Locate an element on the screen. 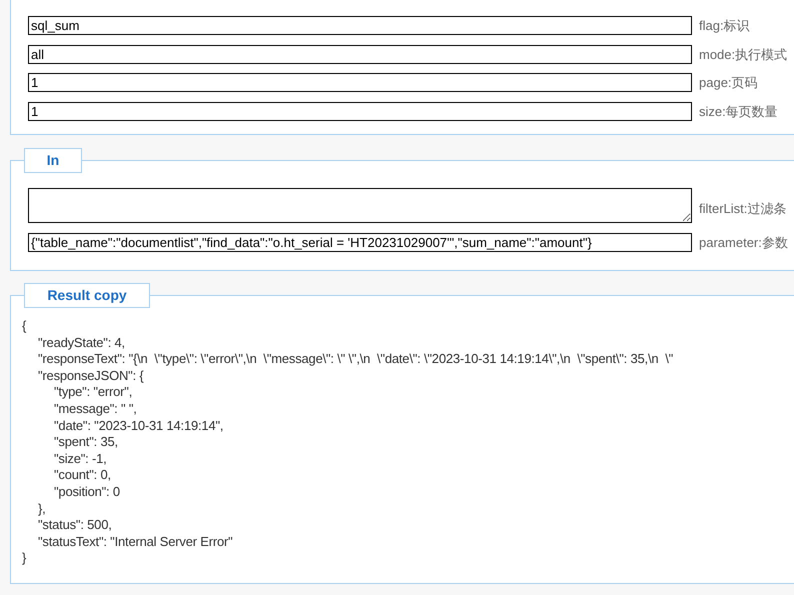  code-line: "readyState": 4, is located at coordinates (81, 343).